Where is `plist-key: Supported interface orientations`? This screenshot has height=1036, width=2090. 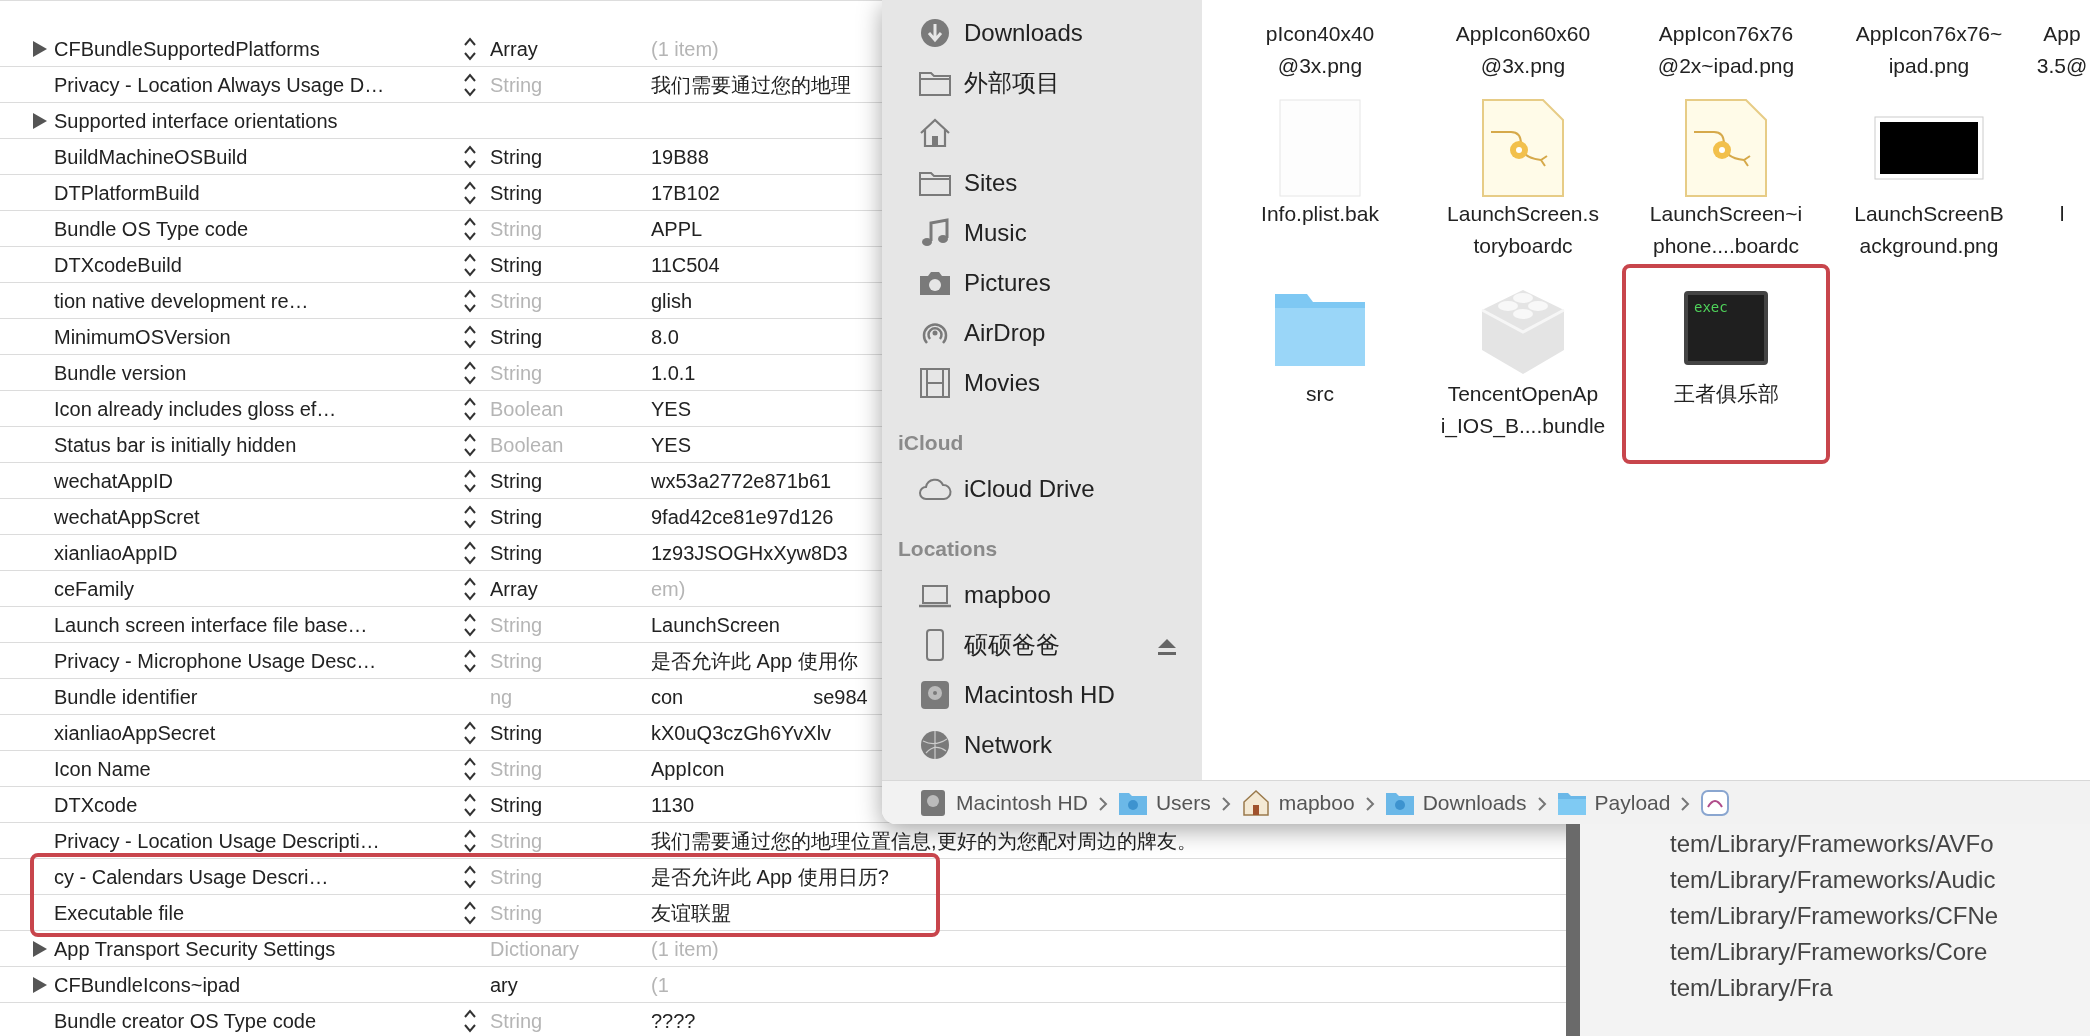 plist-key: Supported interface orientations is located at coordinates (196, 120).